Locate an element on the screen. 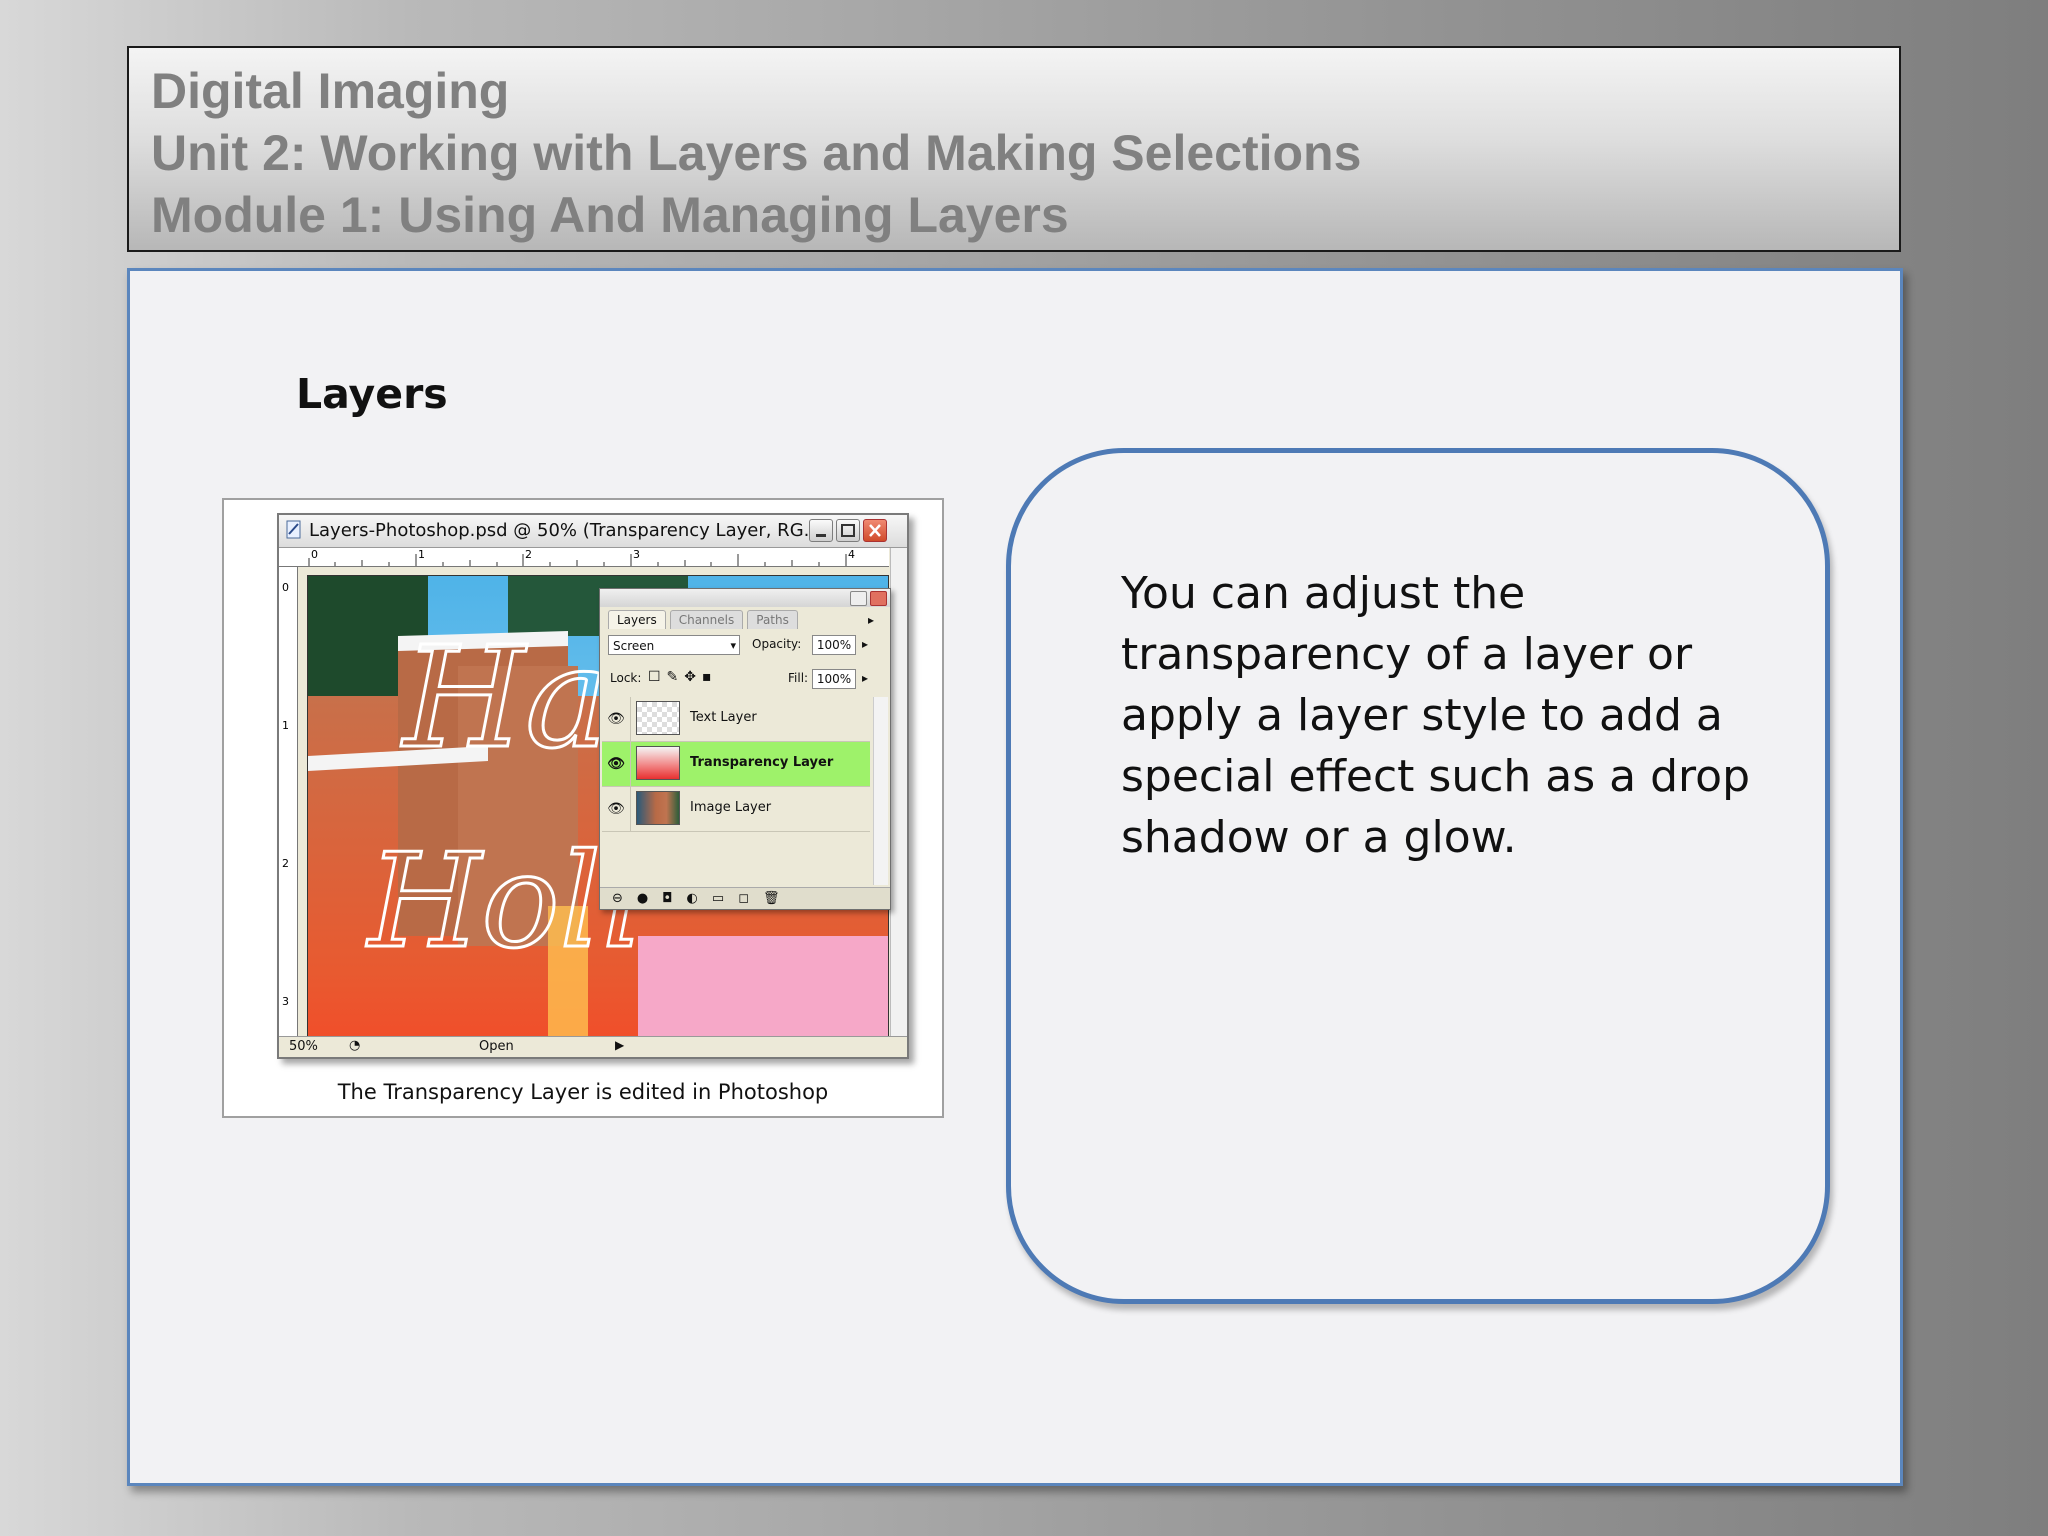  palette-footer: ⊖●◘◐▭◻🗑 is located at coordinates (745, 898).